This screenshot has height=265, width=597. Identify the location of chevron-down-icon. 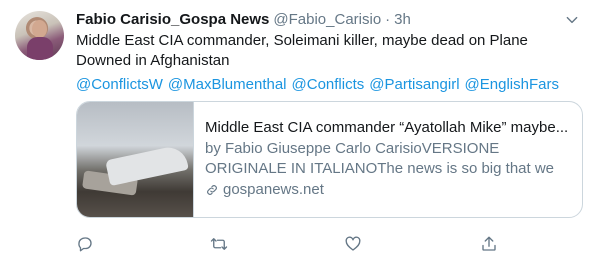
(572, 20).